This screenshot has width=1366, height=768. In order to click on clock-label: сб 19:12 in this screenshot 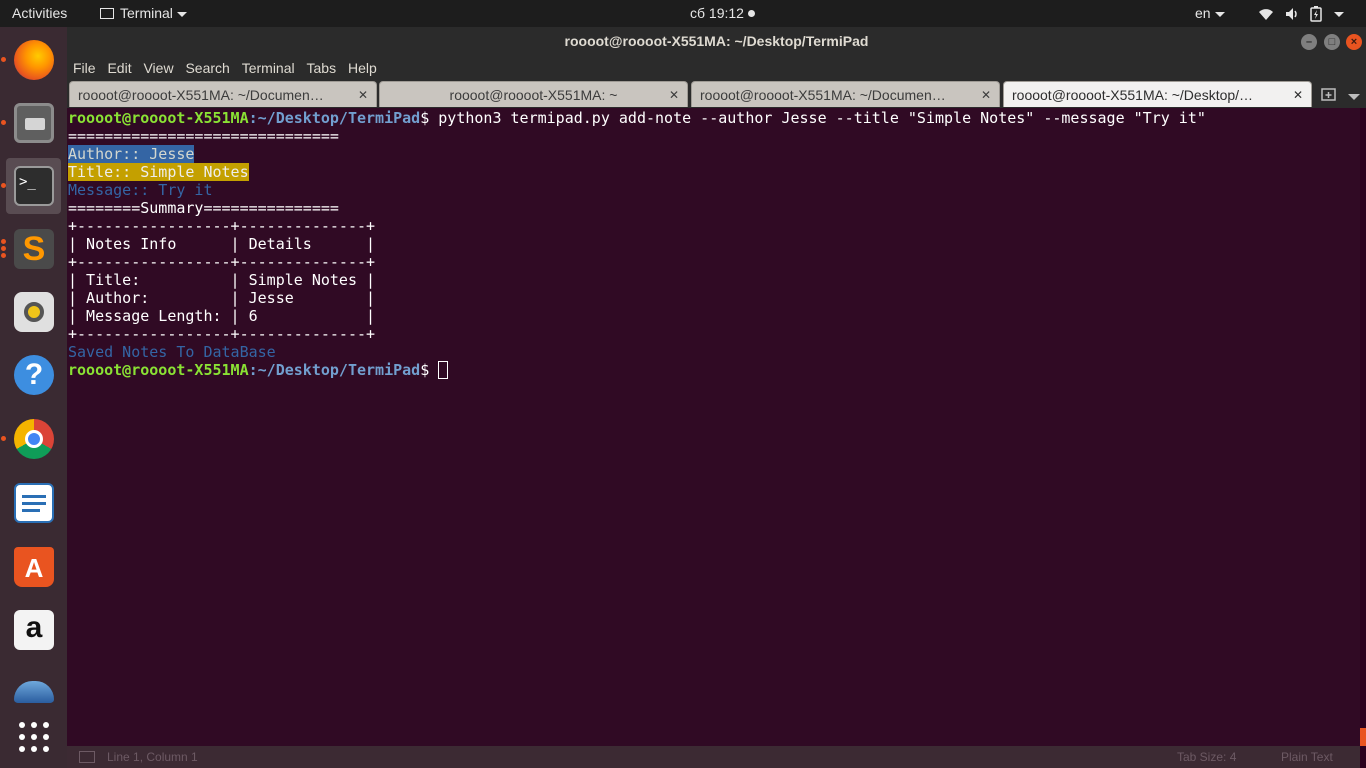, I will do `click(717, 13)`.